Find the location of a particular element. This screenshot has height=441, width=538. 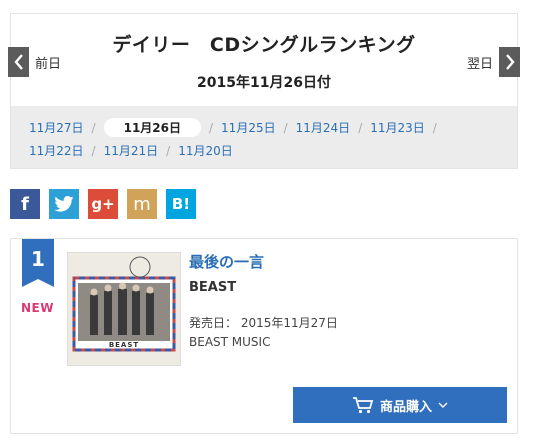

prev-day-button: 前日 is located at coordinates (37, 62).